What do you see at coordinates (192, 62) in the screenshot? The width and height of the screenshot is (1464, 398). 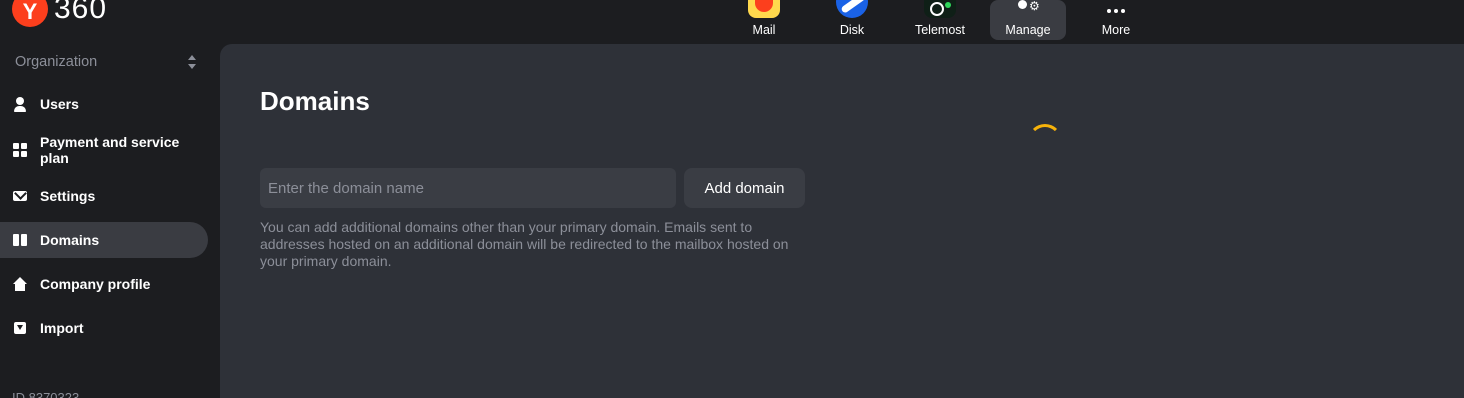 I see `sort-arrows-icon` at bounding box center [192, 62].